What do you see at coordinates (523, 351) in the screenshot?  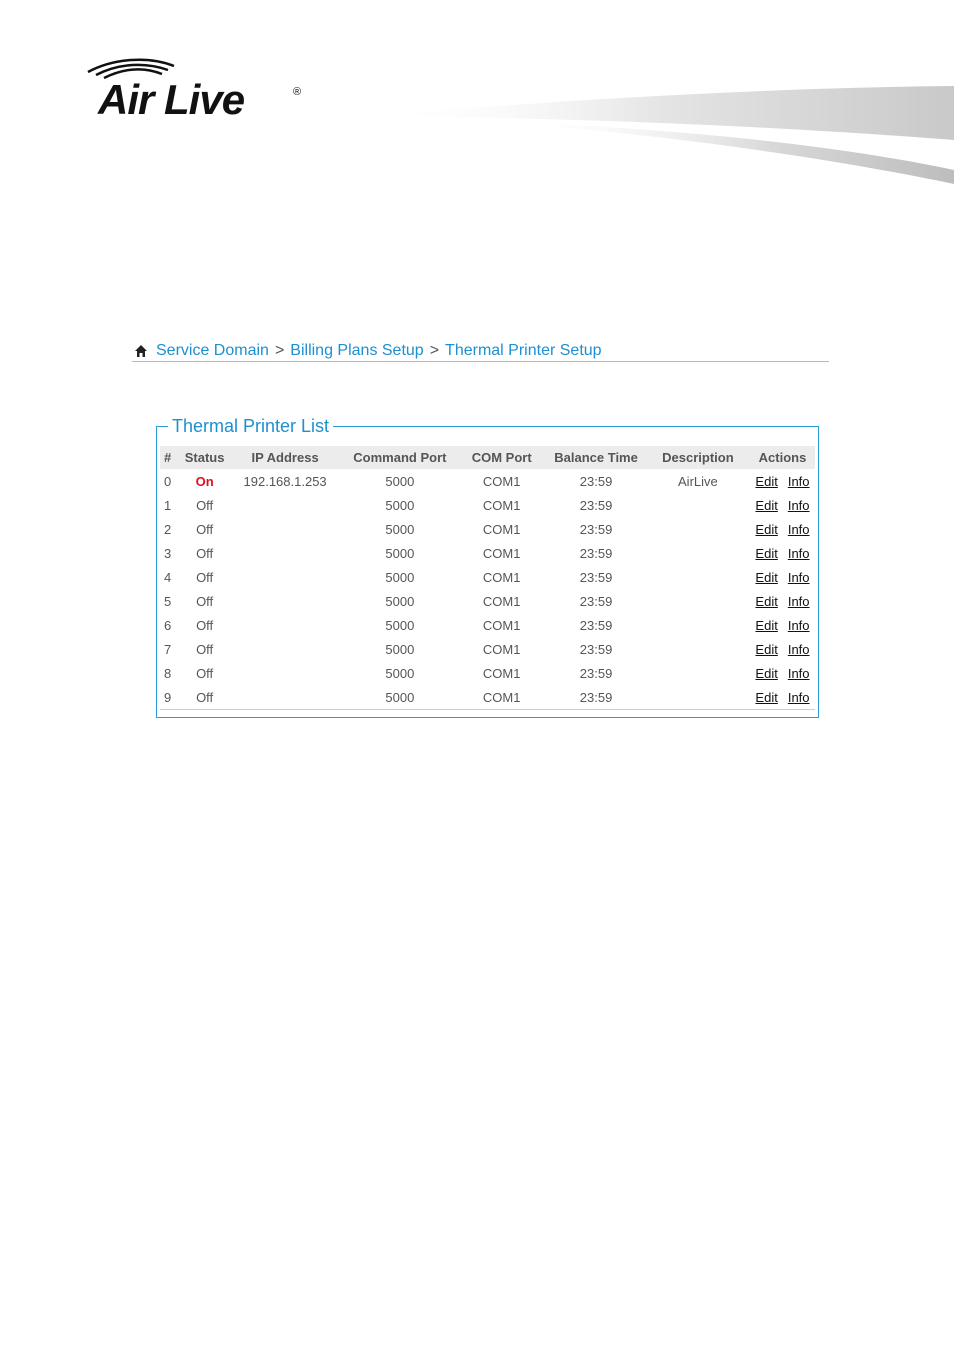 I see `breadcrumb-thermal-printer-setup: Thermal Printer Setup` at bounding box center [523, 351].